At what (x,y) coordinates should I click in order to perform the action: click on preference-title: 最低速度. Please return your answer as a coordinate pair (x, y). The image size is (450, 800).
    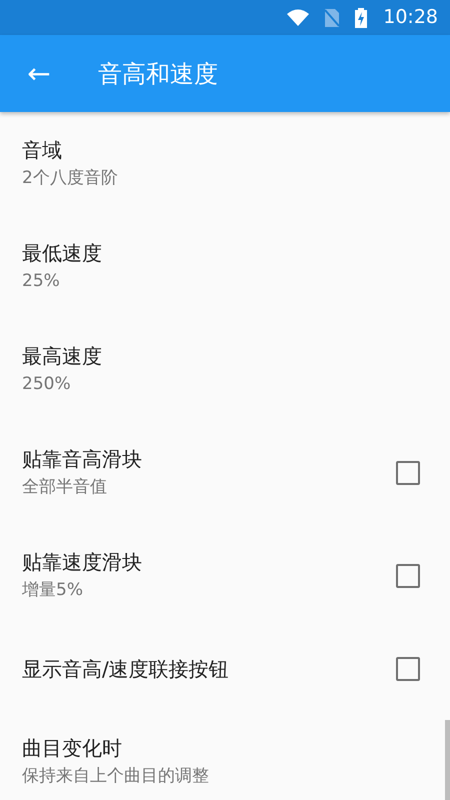
    Looking at the image, I should click on (221, 253).